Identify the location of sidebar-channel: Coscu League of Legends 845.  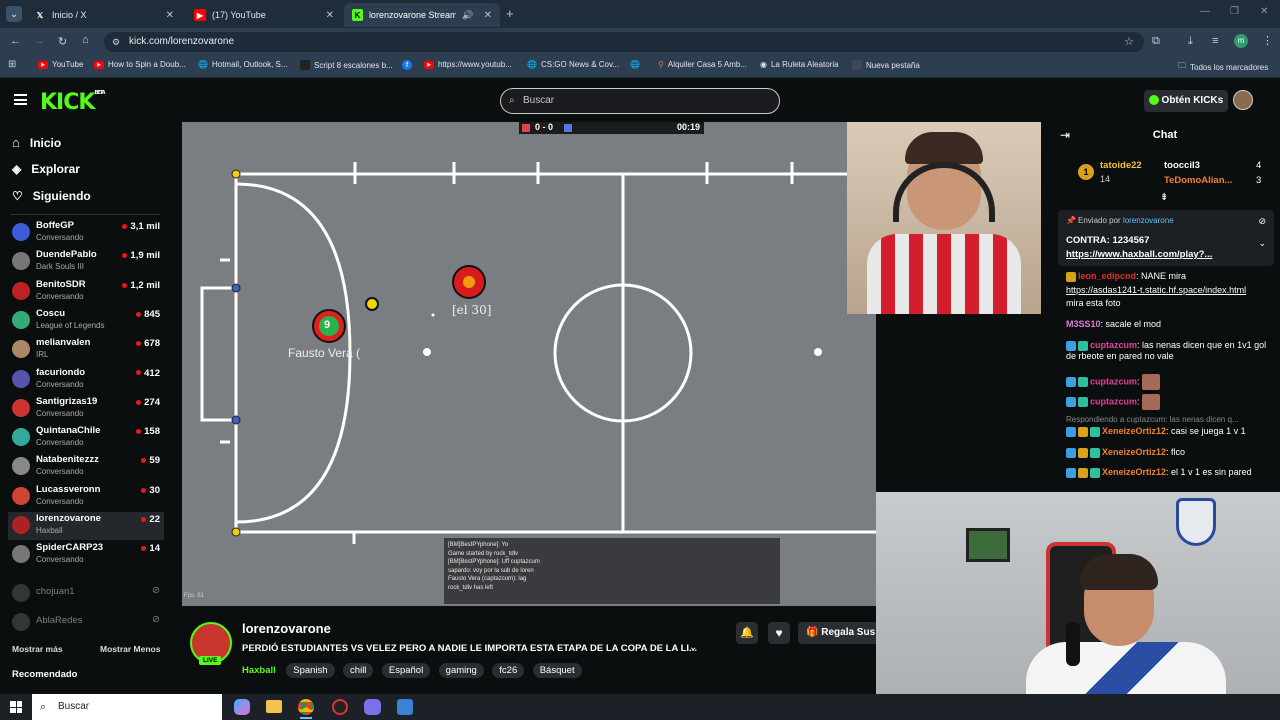
(86, 321).